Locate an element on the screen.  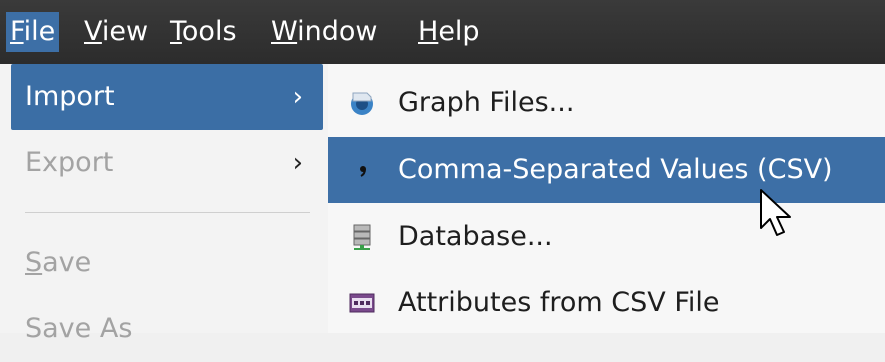
mouse-pointer-icon is located at coordinates (775, 212).